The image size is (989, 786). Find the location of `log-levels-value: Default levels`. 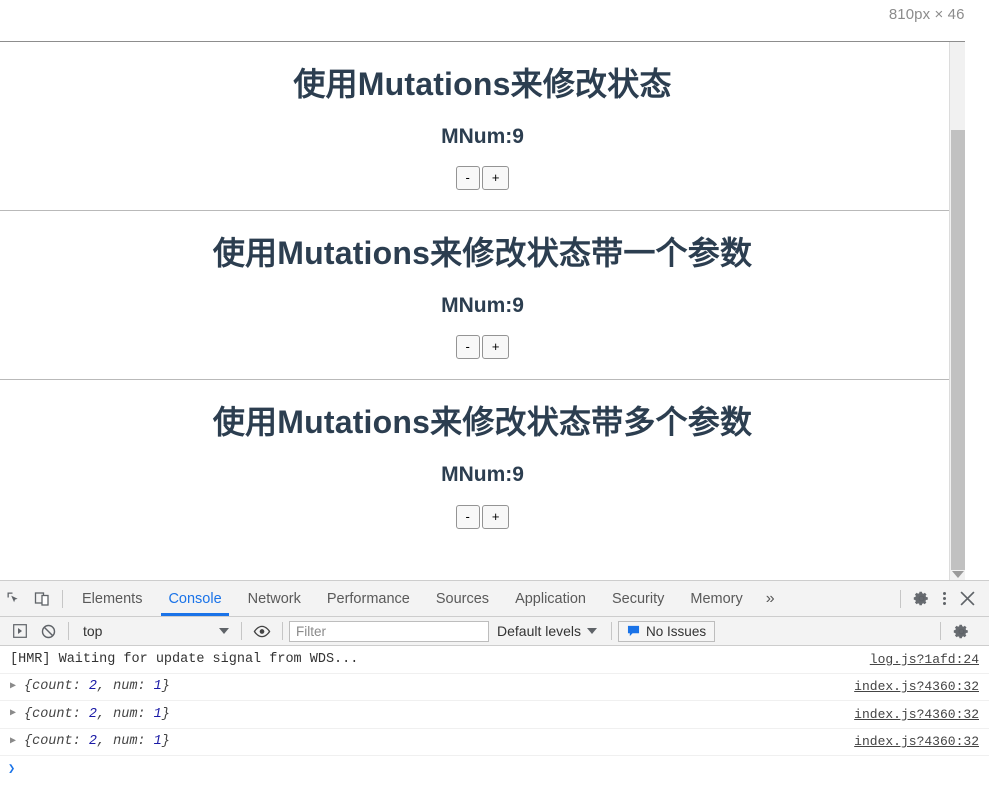

log-levels-value: Default levels is located at coordinates (539, 631).